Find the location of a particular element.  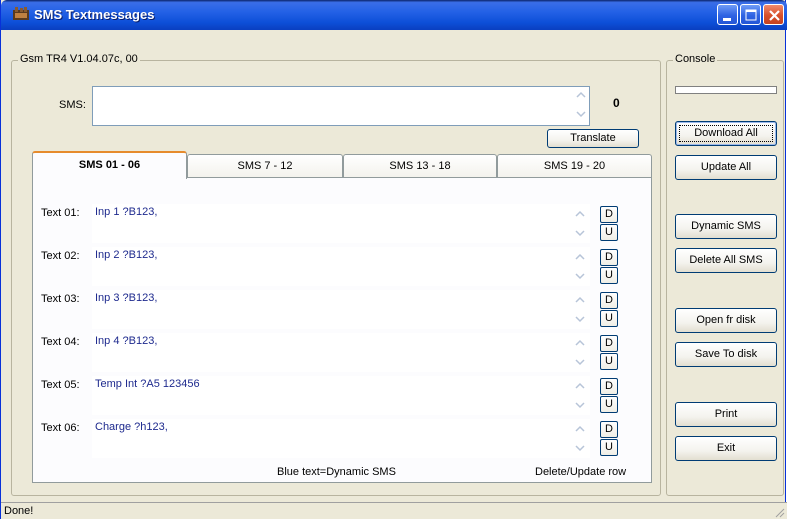

text-06-input: Charge ?h123, is located at coordinates (341, 438).